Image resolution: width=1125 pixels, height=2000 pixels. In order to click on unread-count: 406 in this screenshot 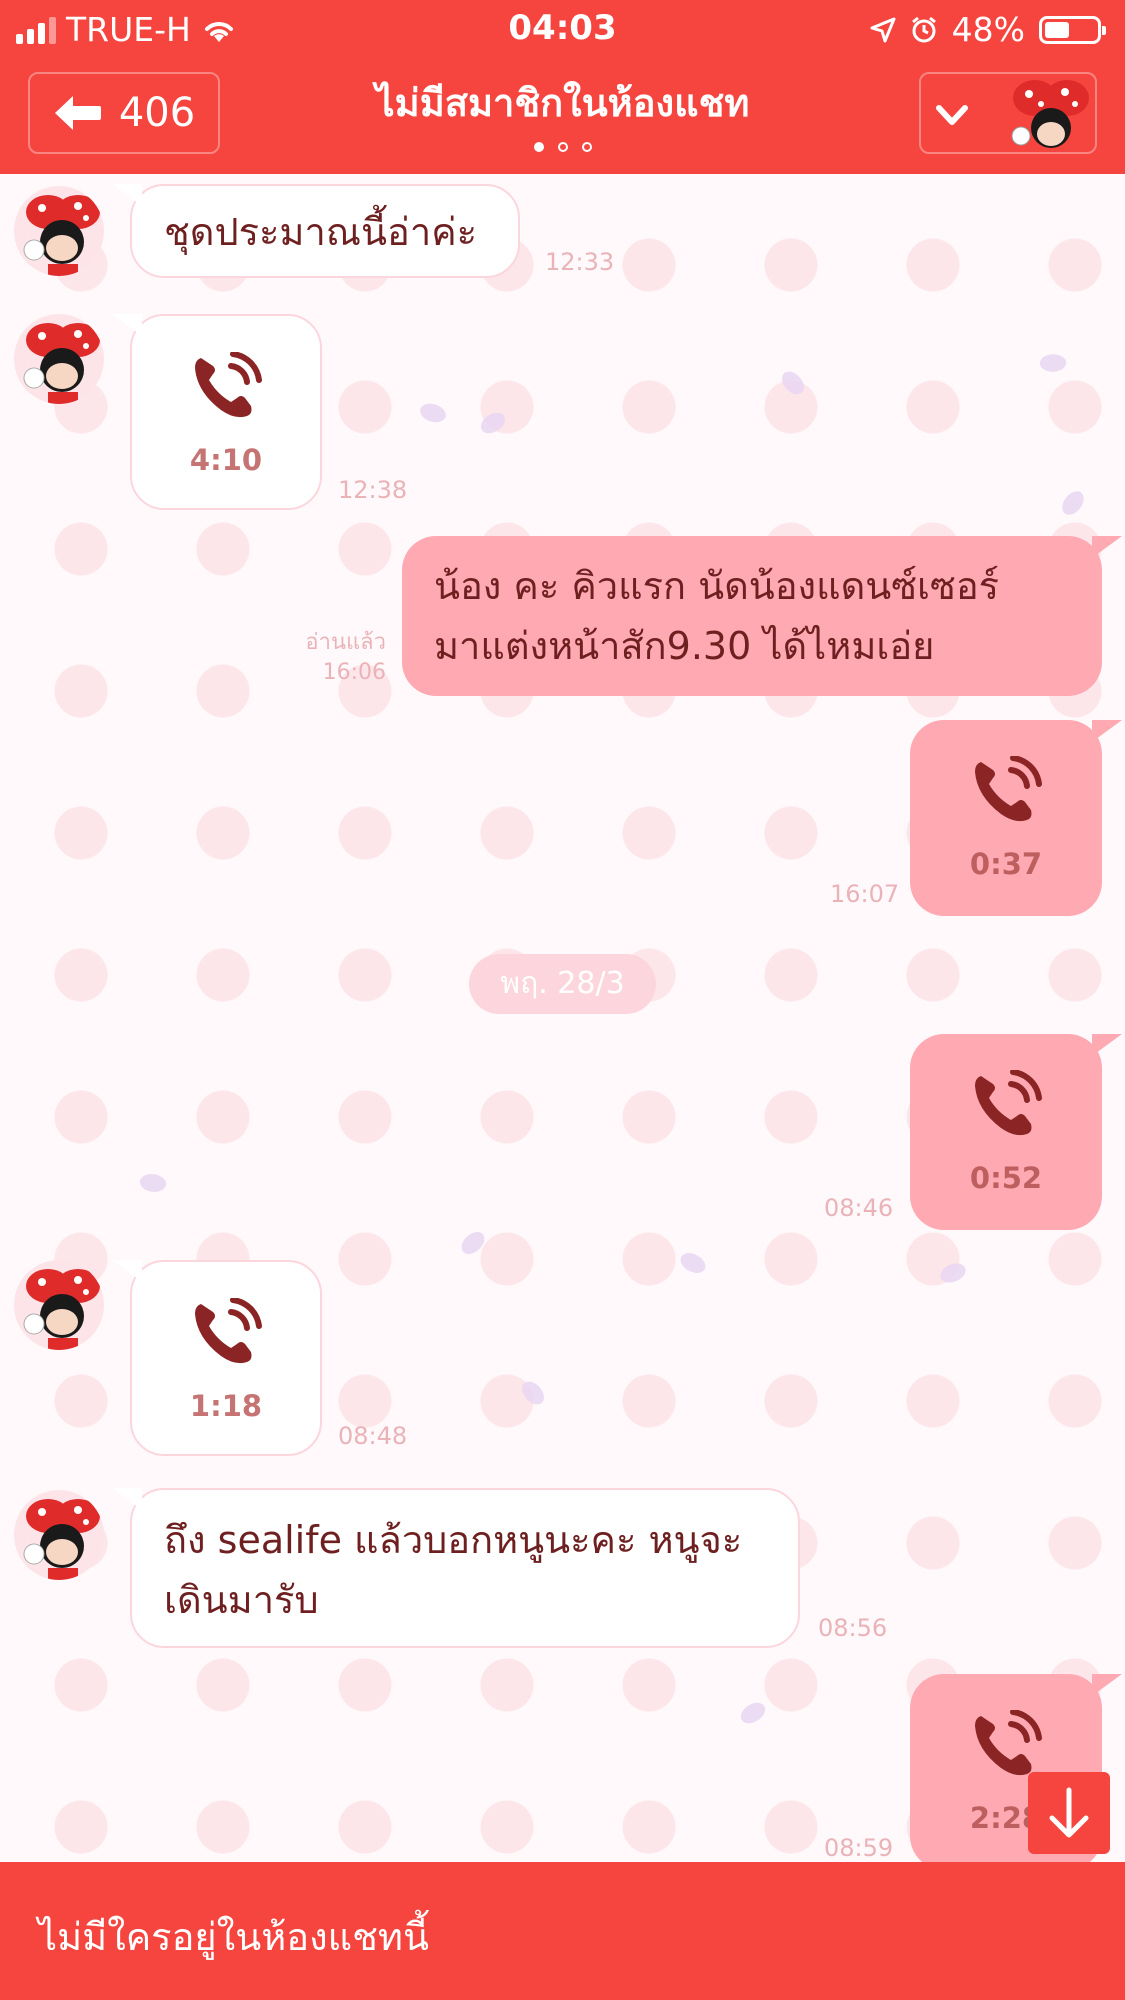, I will do `click(157, 113)`.